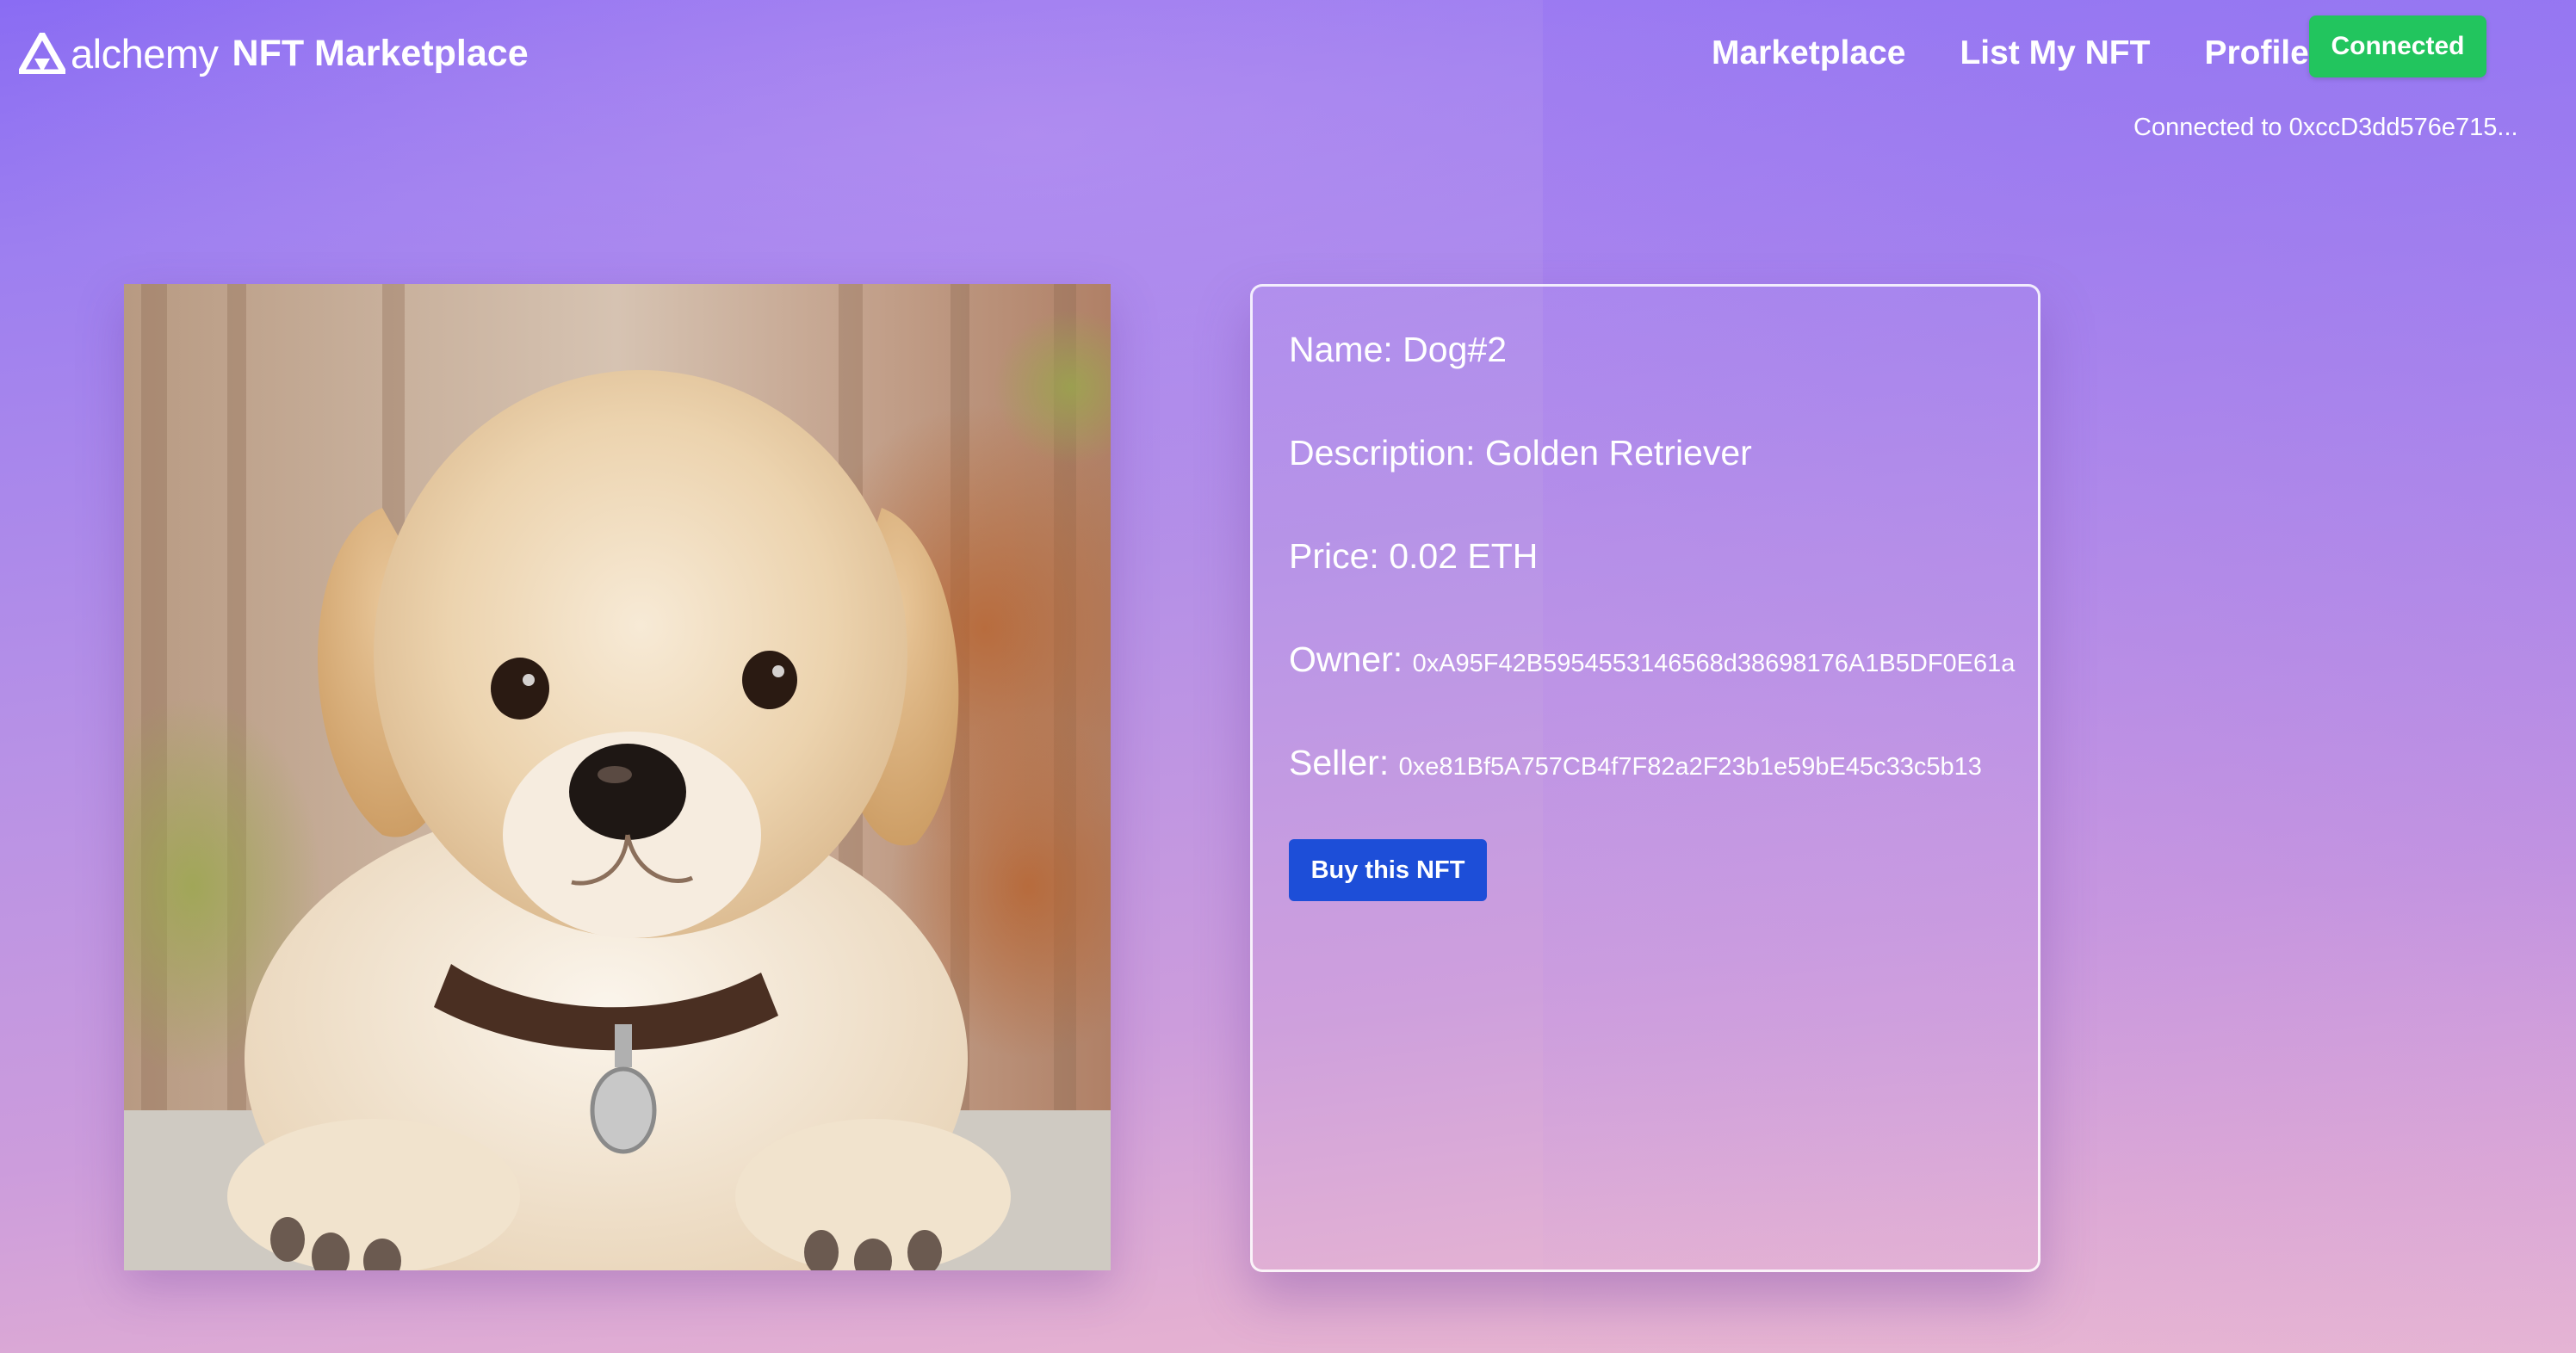  What do you see at coordinates (1809, 53) in the screenshot?
I see `nav-link-marketplace: Marketplace` at bounding box center [1809, 53].